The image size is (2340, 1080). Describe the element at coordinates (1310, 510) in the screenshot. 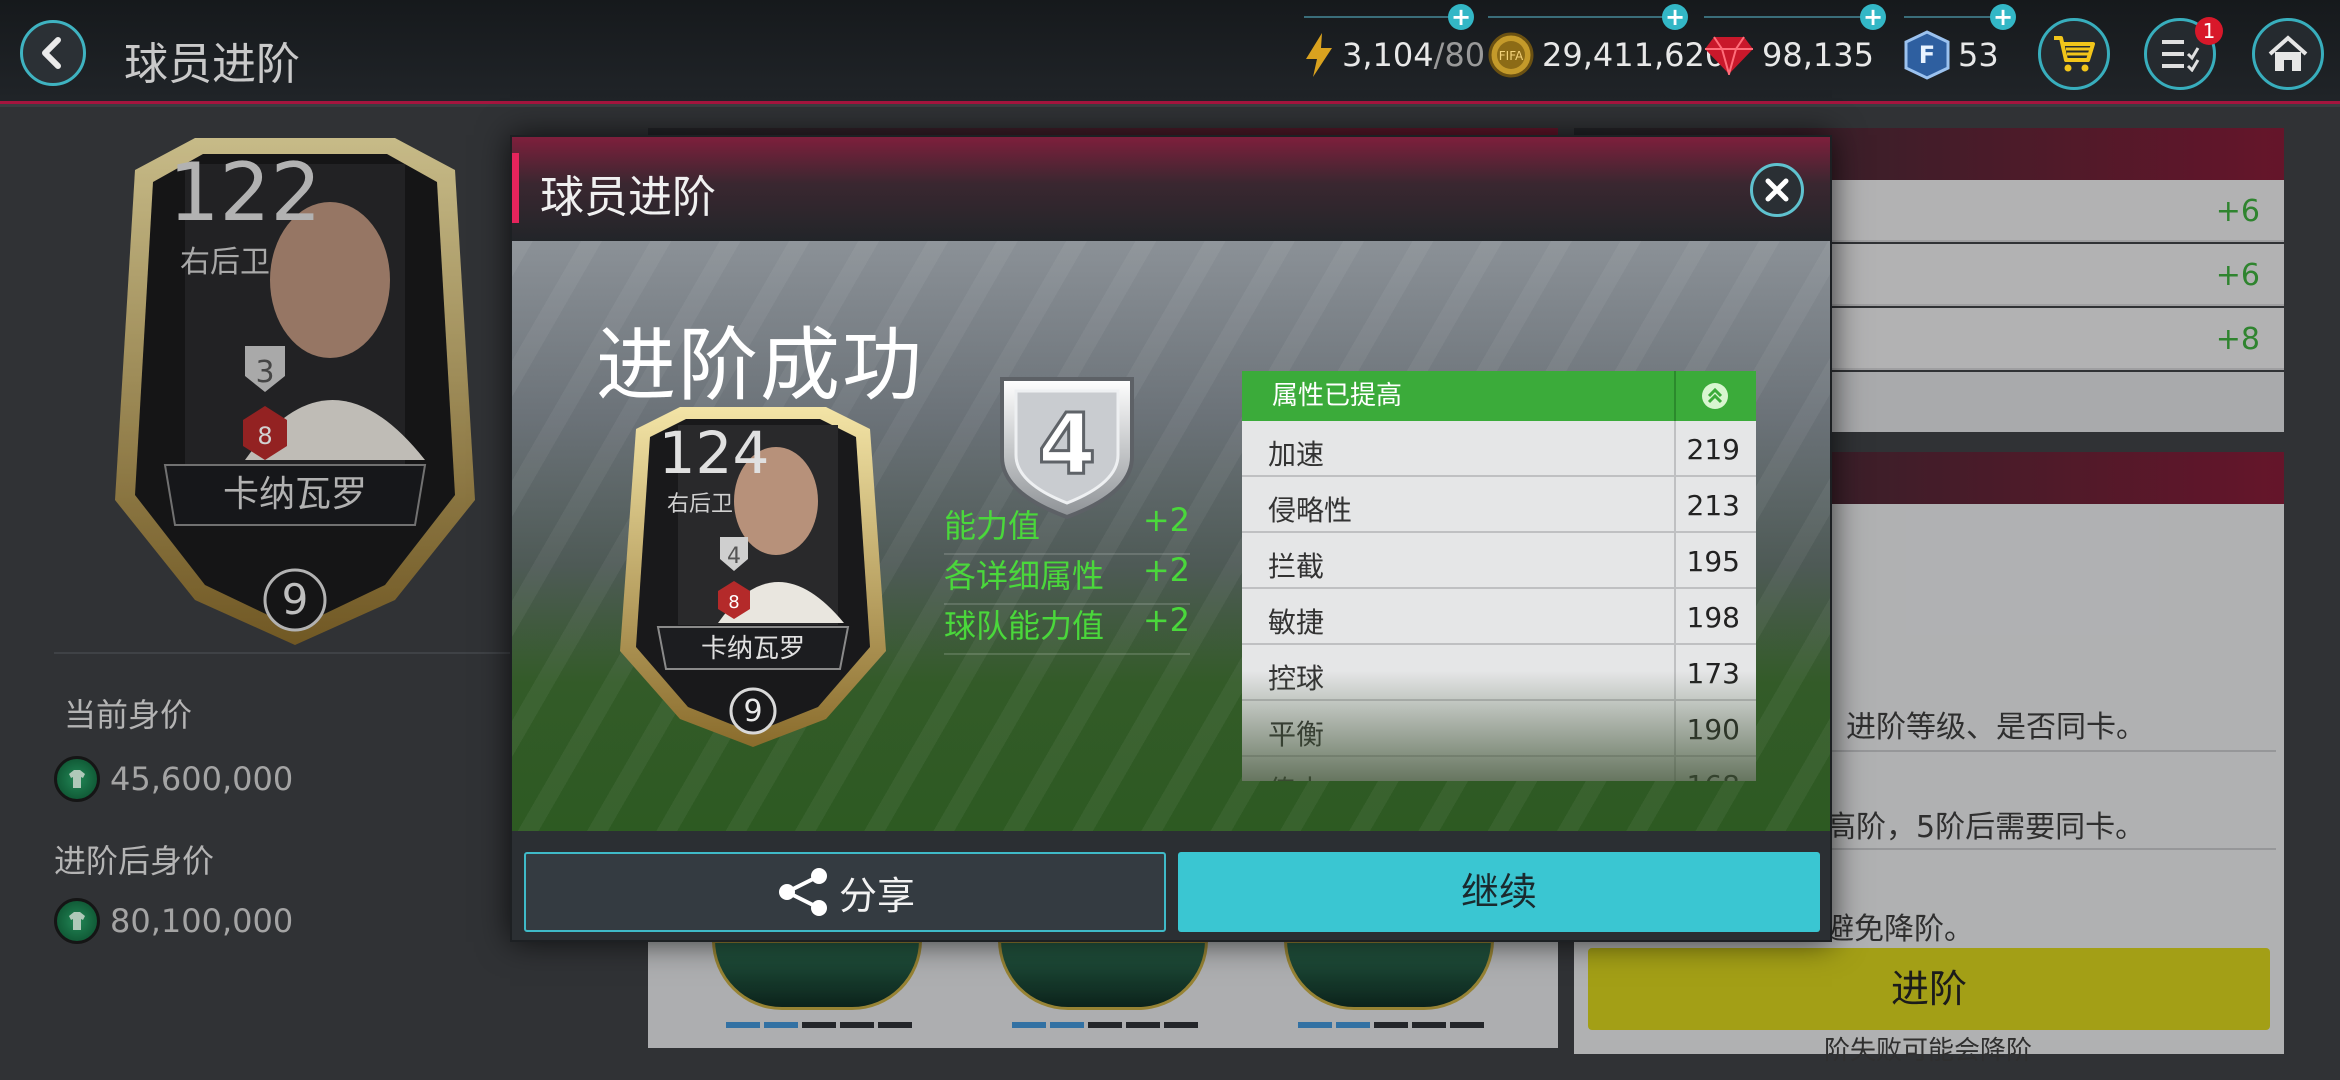

I see `attribute-name: 侵略性` at that location.